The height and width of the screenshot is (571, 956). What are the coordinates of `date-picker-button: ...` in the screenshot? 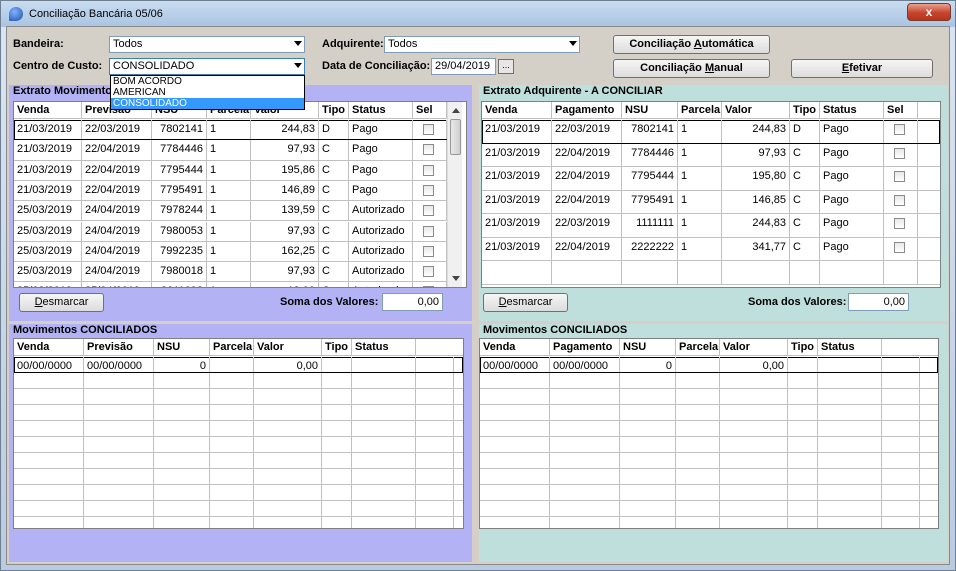 It's located at (506, 66).